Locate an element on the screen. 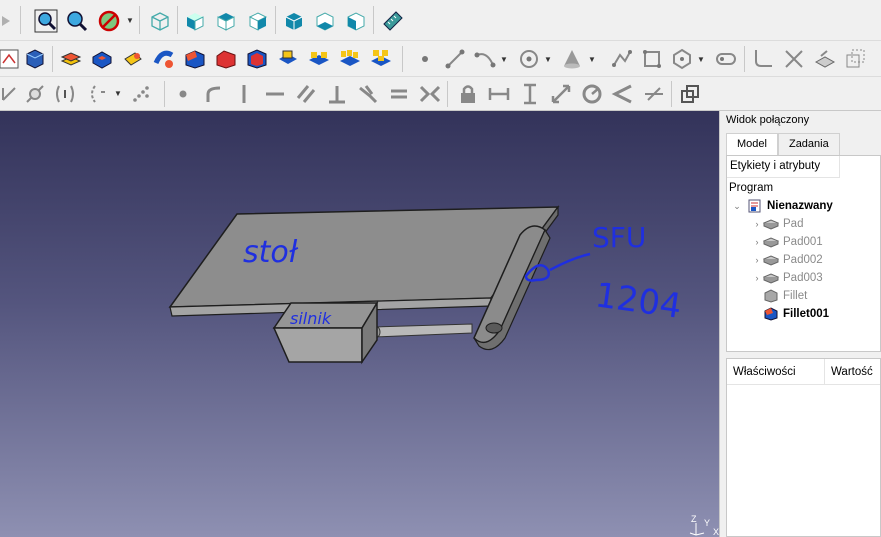 This screenshot has height=537, width=881. combo-tabs: Model Zadania is located at coordinates (783, 144).